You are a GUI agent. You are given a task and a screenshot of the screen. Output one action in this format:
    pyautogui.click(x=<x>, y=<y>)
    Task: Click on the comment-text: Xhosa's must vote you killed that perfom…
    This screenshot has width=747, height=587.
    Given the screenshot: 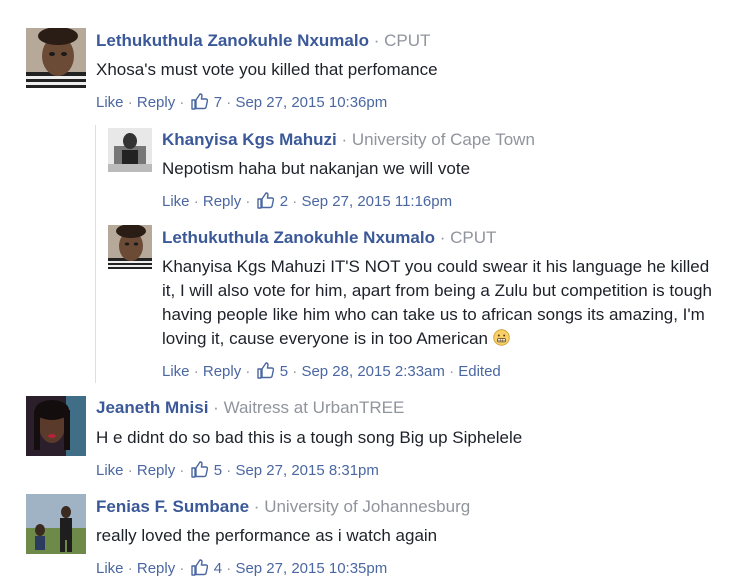 What is the action you would take?
    pyautogui.click(x=267, y=69)
    